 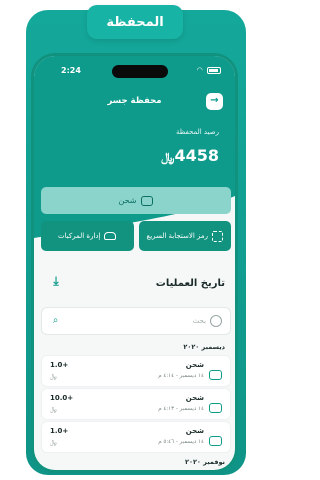 What do you see at coordinates (177, 236) in the screenshot?
I see `qr-label: رمز الاستجابة السريع` at bounding box center [177, 236].